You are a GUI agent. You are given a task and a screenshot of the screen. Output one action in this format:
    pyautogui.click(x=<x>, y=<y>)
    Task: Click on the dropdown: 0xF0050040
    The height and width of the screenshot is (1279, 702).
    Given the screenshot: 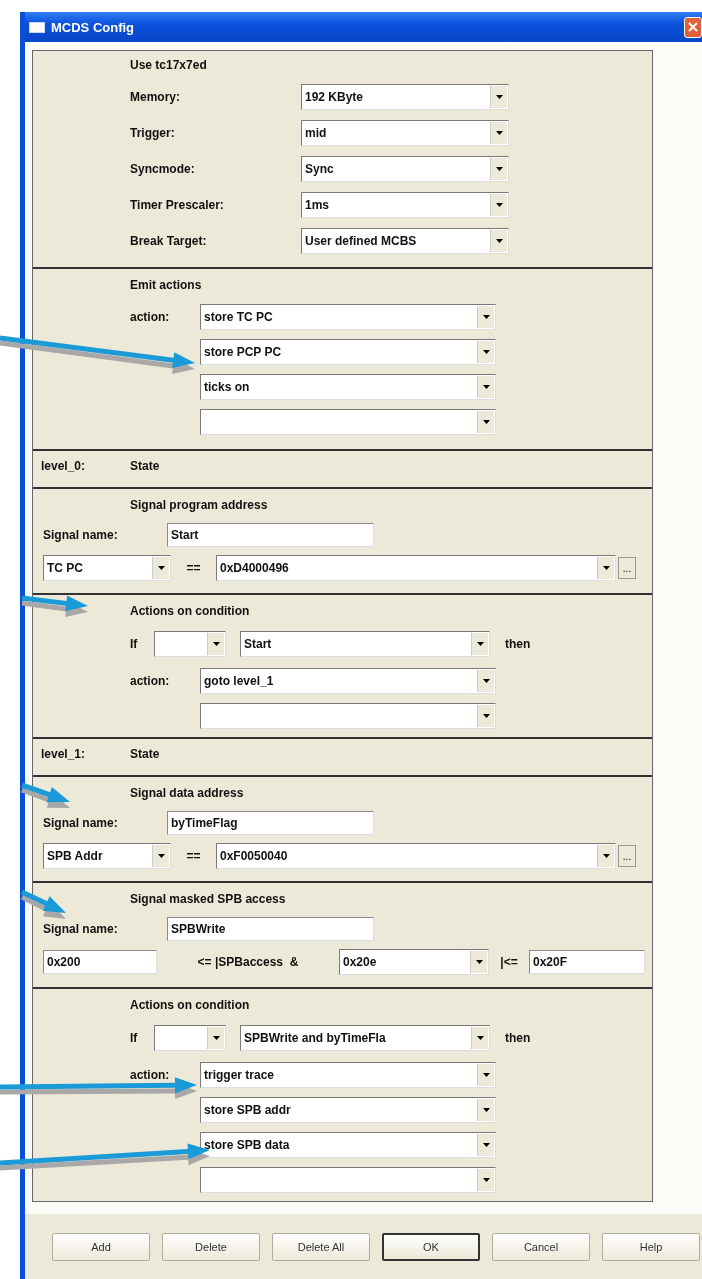 What is the action you would take?
    pyautogui.click(x=416, y=856)
    